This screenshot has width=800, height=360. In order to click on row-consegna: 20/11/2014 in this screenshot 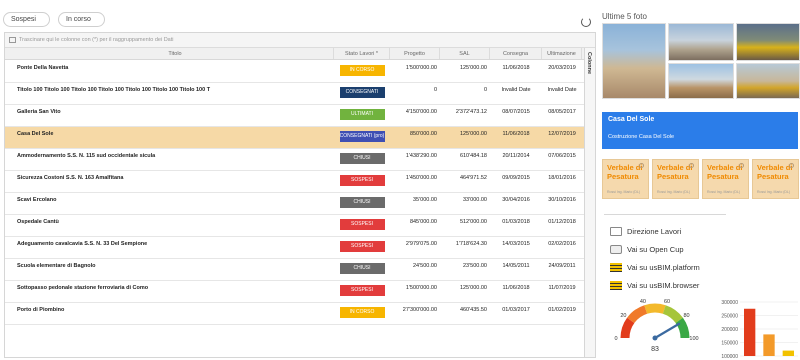, I will do `click(516, 156)`.